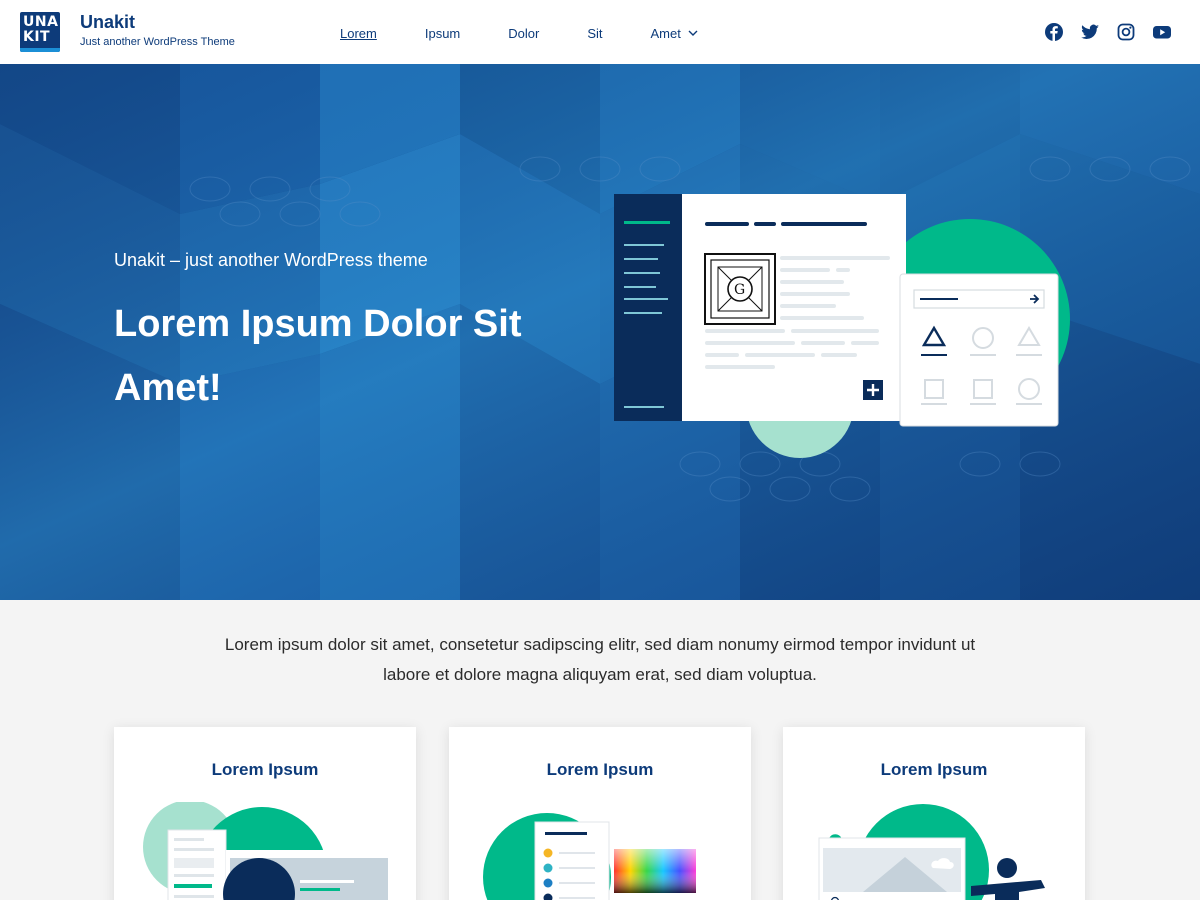 Image resolution: width=1200 pixels, height=900 pixels. I want to click on nav-item-sit: Sit, so click(594, 33).